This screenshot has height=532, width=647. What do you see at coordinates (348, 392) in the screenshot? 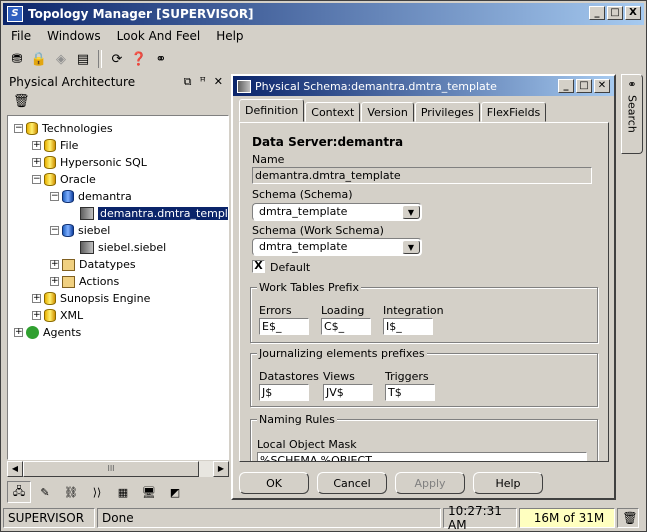
I see `views-input: JV$` at bounding box center [348, 392].